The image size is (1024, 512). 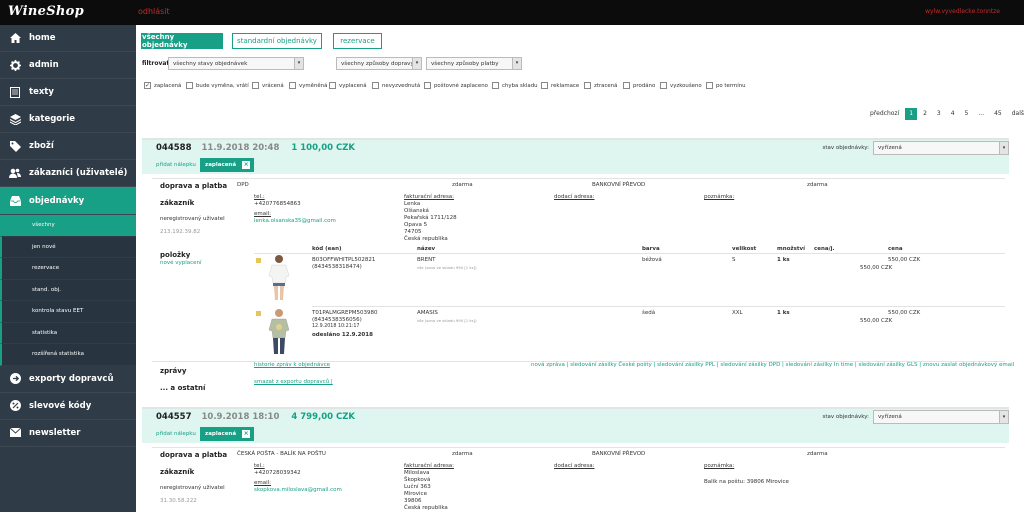 What do you see at coordinates (46, 11) in the screenshot?
I see `logo: WineShop` at bounding box center [46, 11].